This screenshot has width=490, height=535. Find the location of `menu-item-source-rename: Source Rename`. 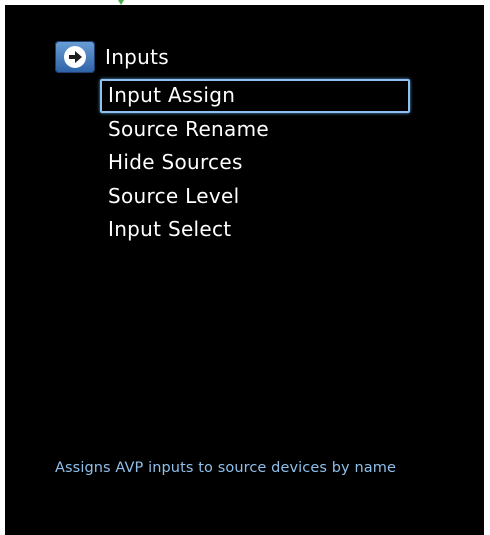

menu-item-source-rename: Source Rename is located at coordinates (255, 130).